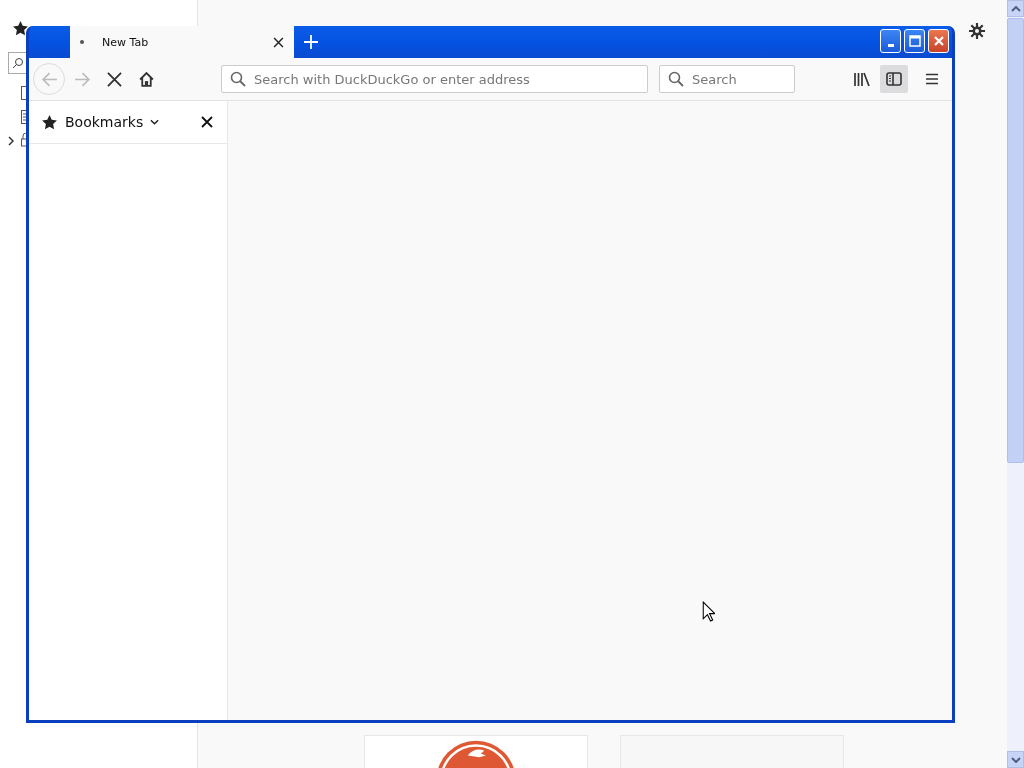 The image size is (1024, 768). What do you see at coordinates (932, 79) in the screenshot?
I see `menu-icon` at bounding box center [932, 79].